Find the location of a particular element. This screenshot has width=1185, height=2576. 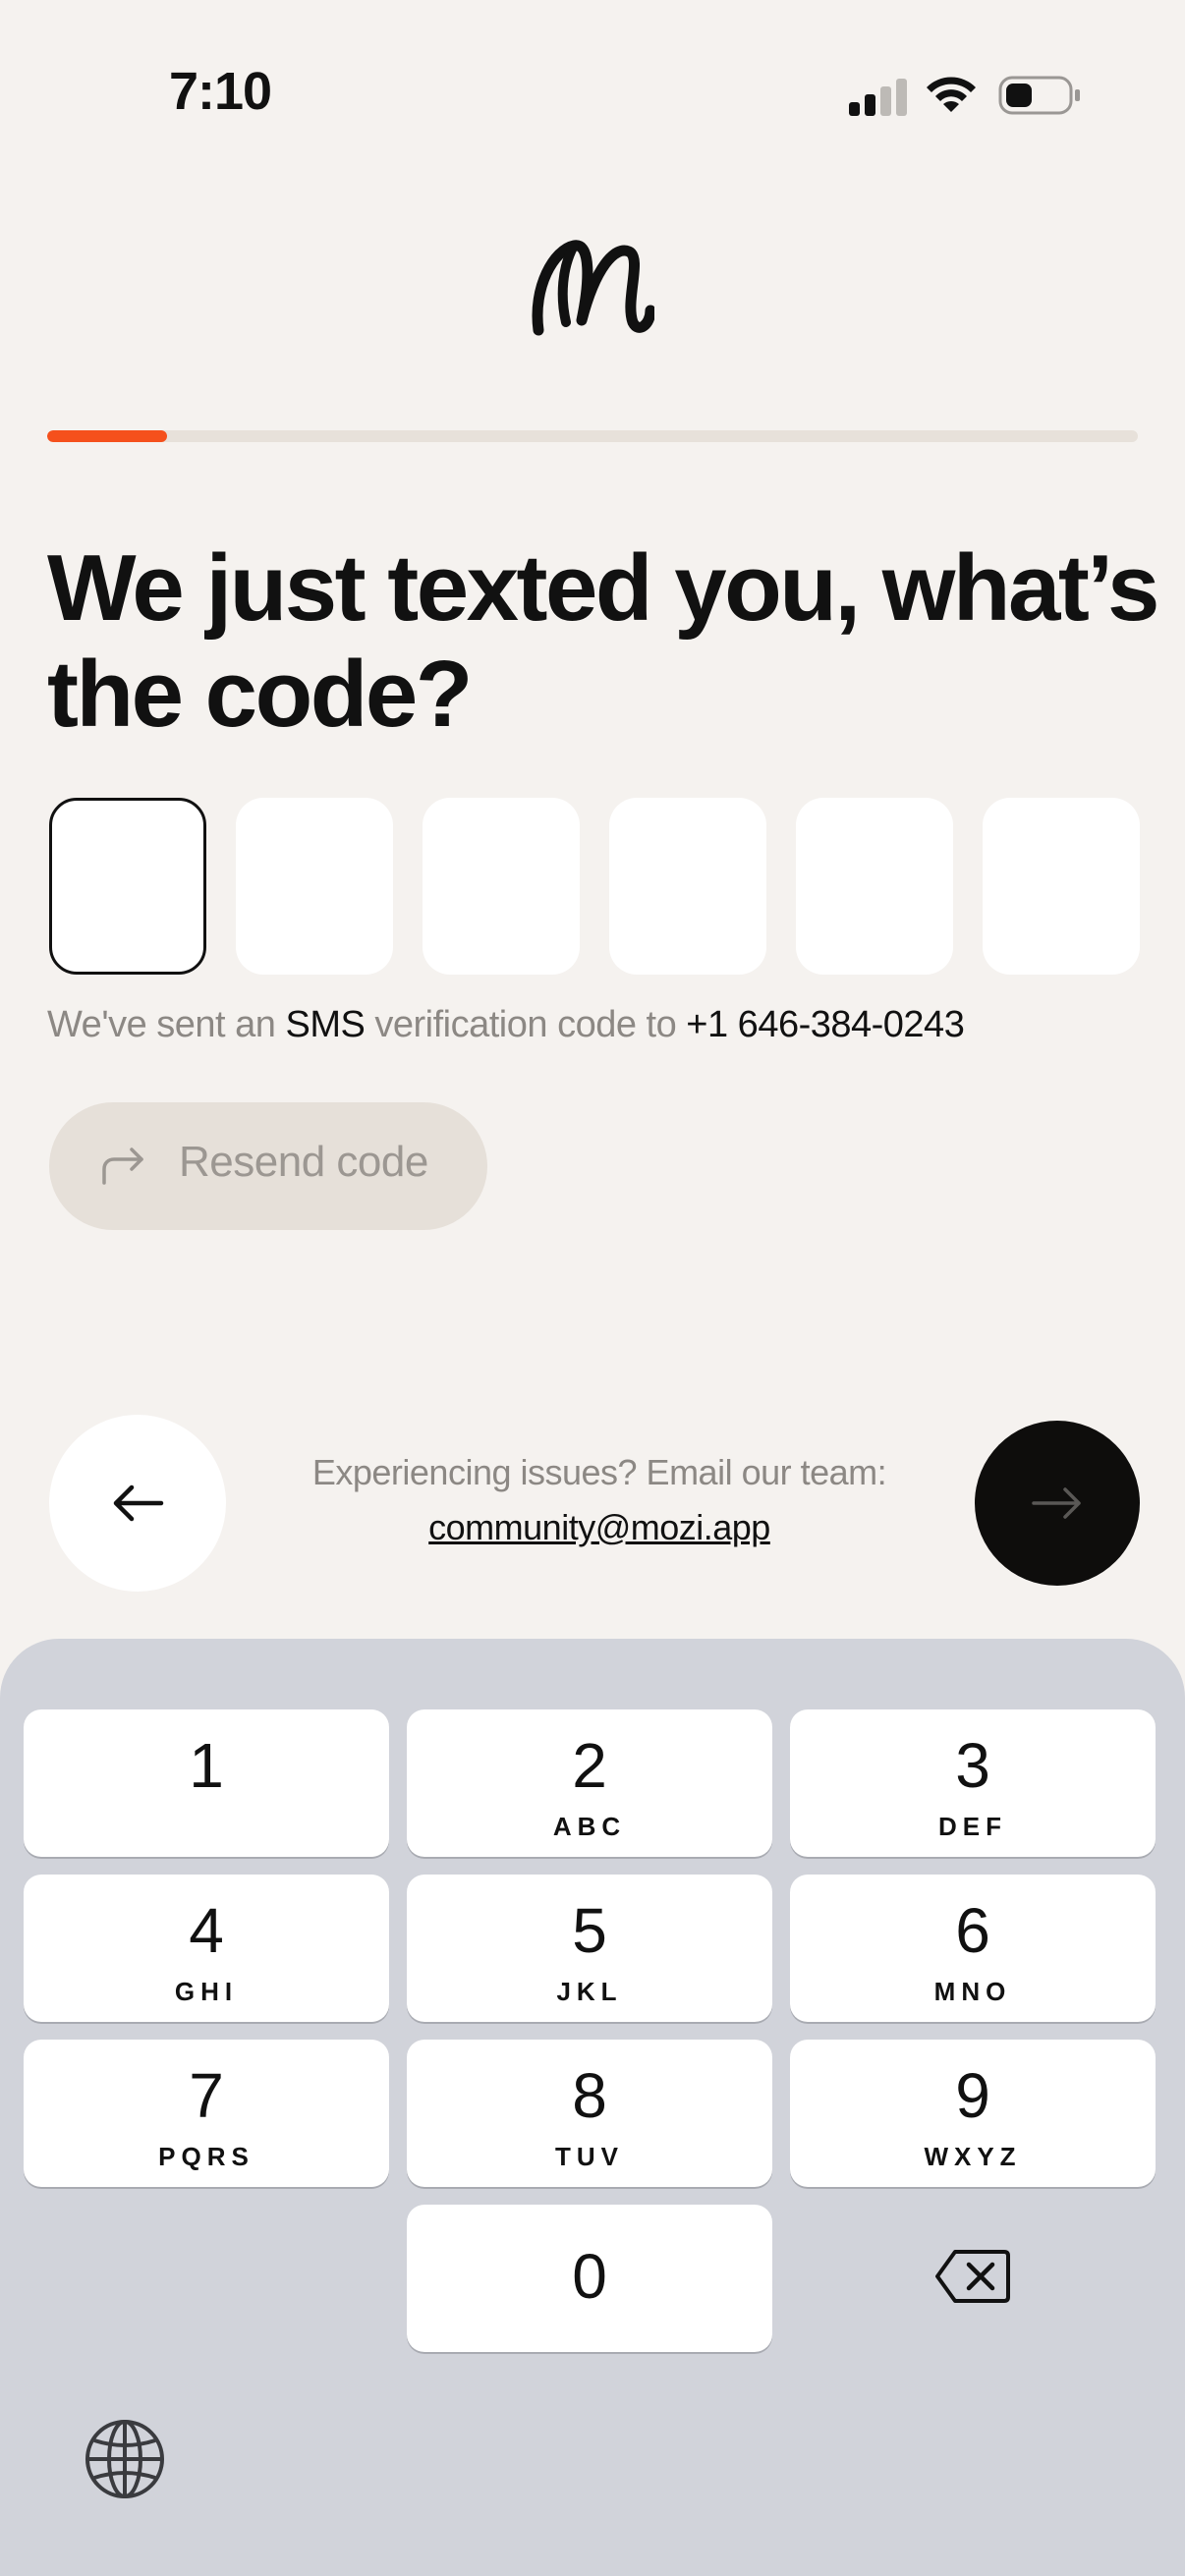

arrow-left-icon is located at coordinates (138, 1503).